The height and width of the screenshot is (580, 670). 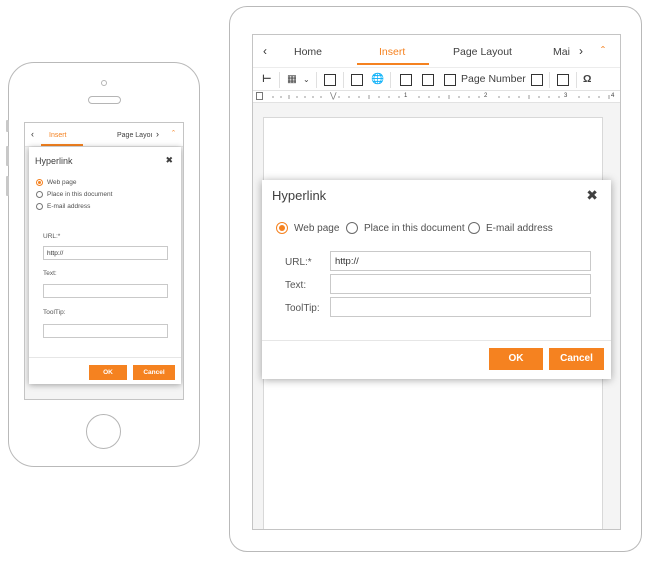 What do you see at coordinates (103, 431) in the screenshot?
I see `phone-home-button` at bounding box center [103, 431].